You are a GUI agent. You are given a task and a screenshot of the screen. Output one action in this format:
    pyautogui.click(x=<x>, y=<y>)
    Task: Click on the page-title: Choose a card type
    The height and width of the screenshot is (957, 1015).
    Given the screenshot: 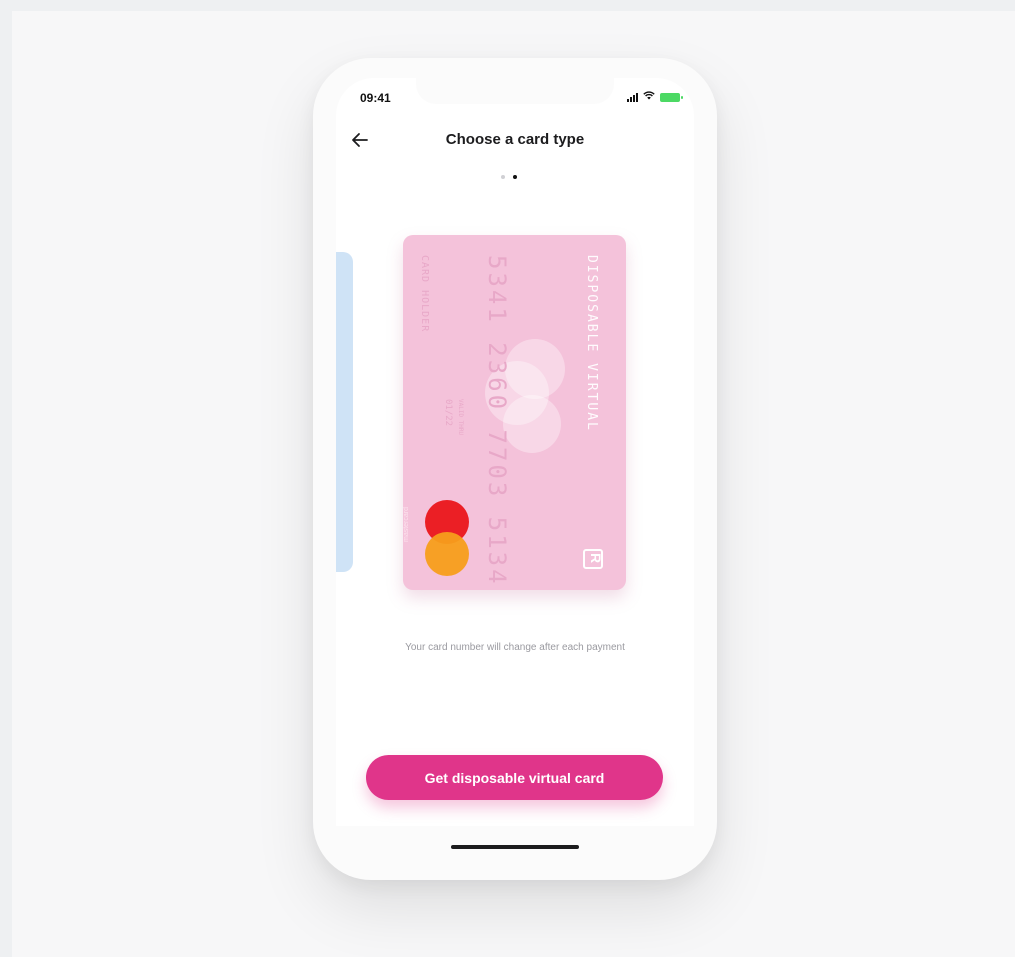 What is the action you would take?
    pyautogui.click(x=515, y=139)
    